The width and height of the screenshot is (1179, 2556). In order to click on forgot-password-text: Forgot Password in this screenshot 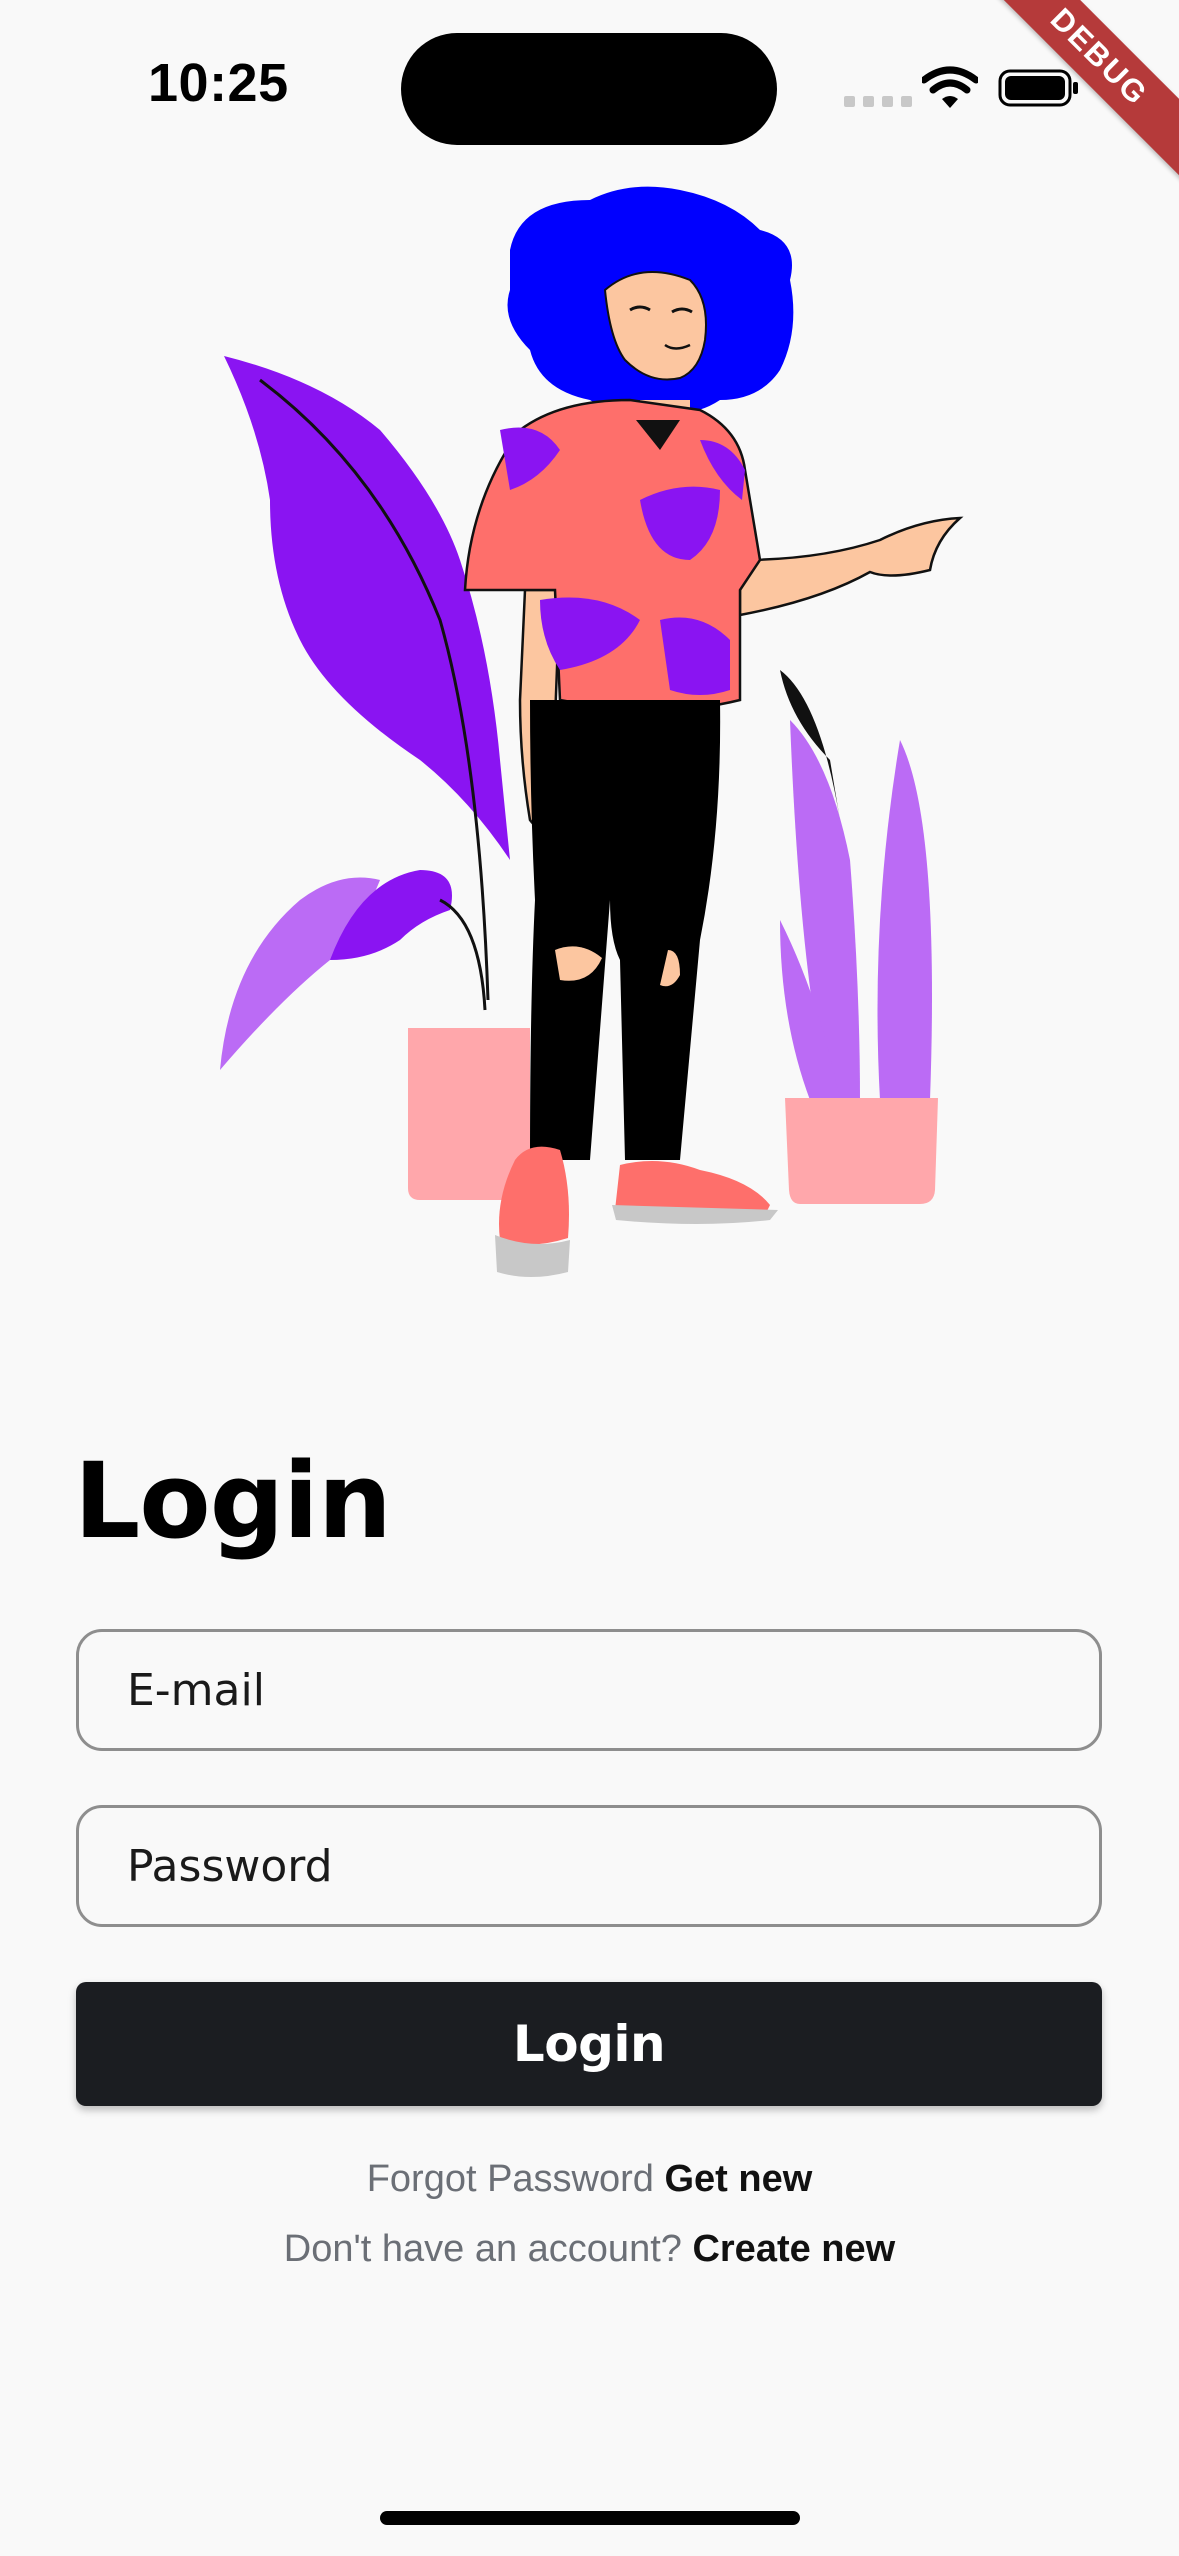, I will do `click(510, 2179)`.